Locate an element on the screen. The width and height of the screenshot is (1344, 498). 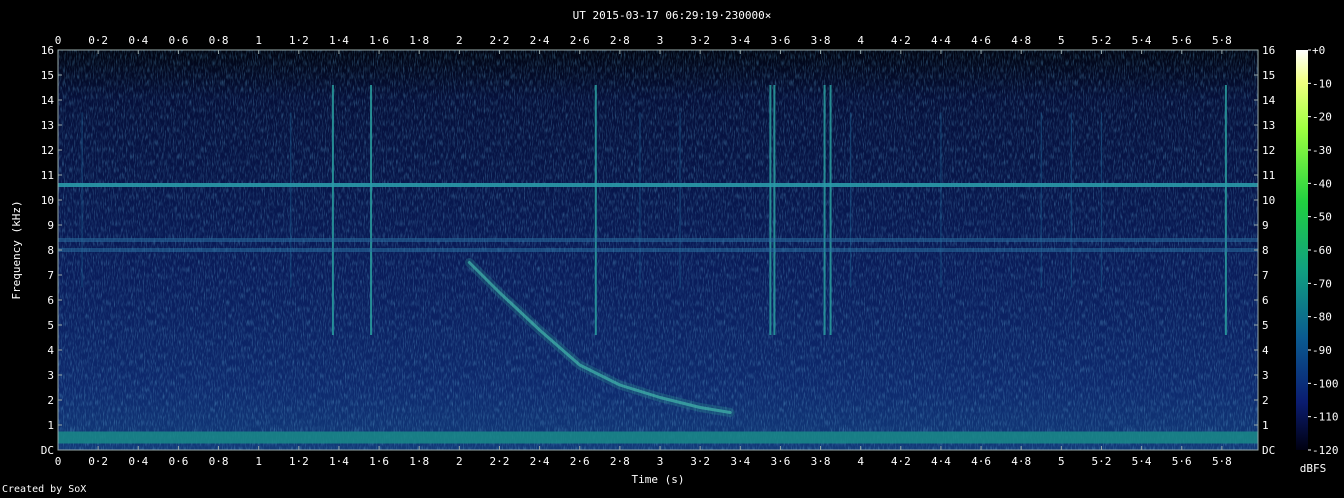
x-tick-label: 0·6 is located at coordinates (178, 461).